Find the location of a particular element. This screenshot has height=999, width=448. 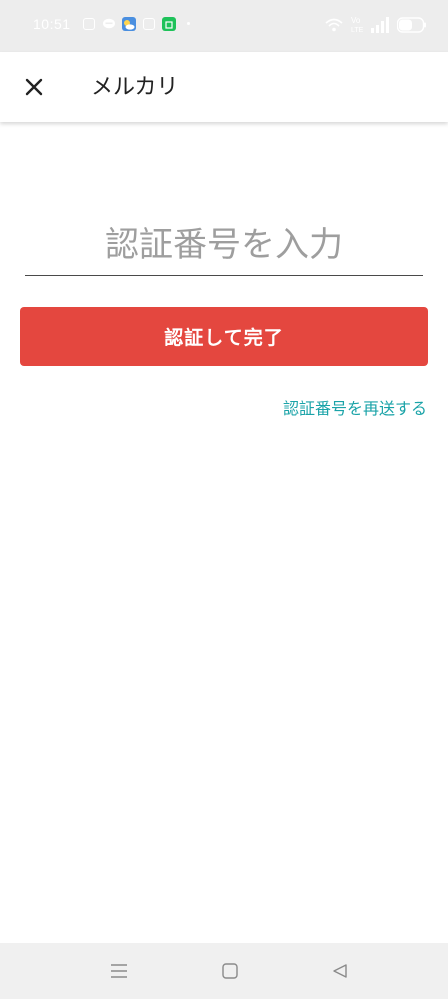

calendar-icon is located at coordinates (169, 24).